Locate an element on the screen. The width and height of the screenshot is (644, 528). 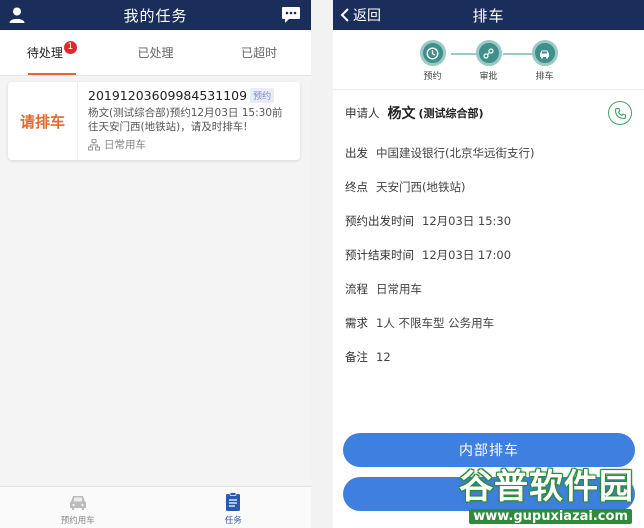
phone-icon is located at coordinates (620, 113).